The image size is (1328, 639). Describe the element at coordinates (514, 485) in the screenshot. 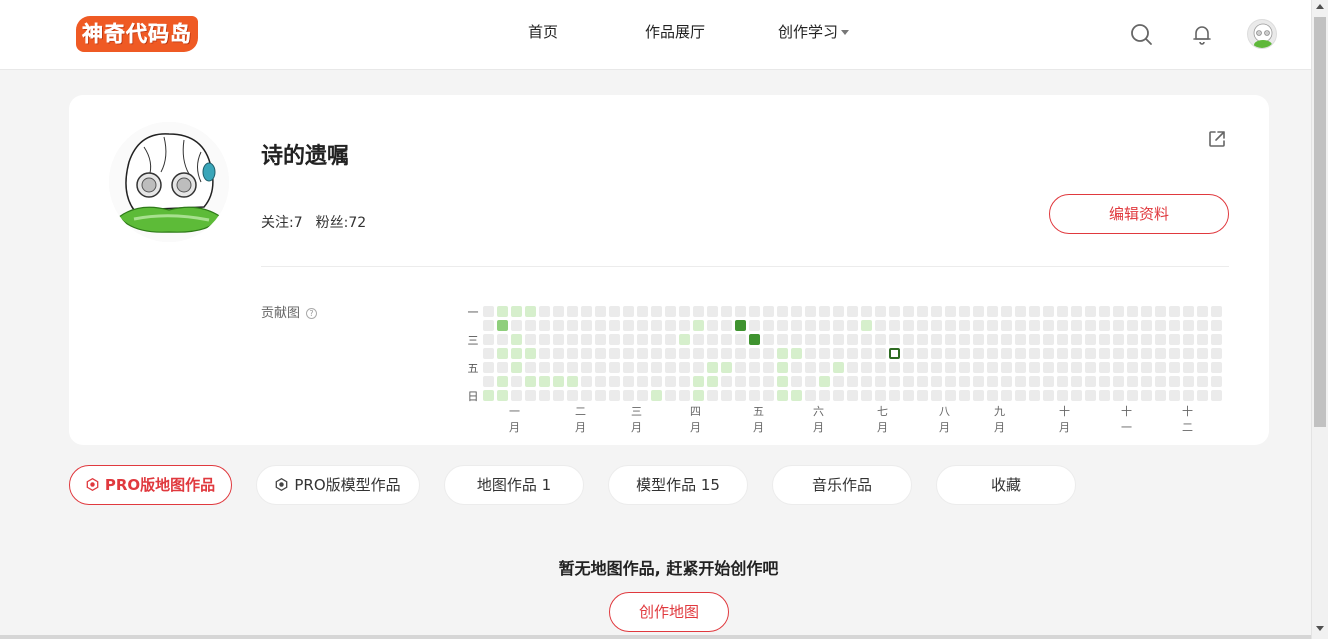

I see `tab-map-works: 地图作品 1` at that location.